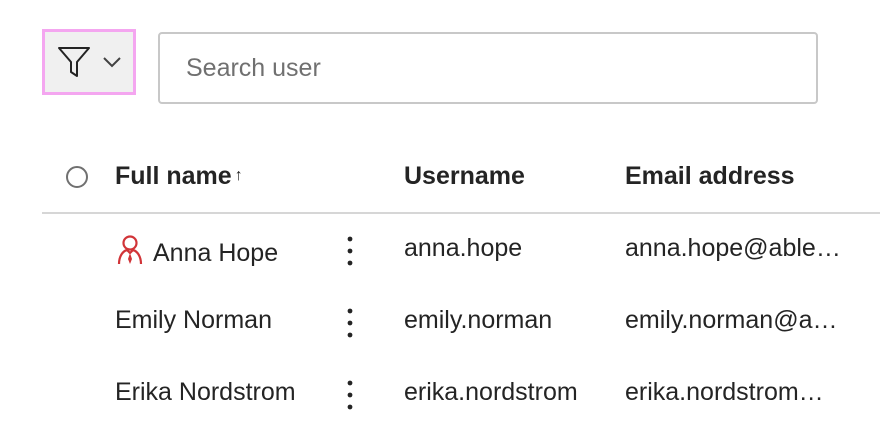  I want to click on admin-person-icon, so click(130, 253).